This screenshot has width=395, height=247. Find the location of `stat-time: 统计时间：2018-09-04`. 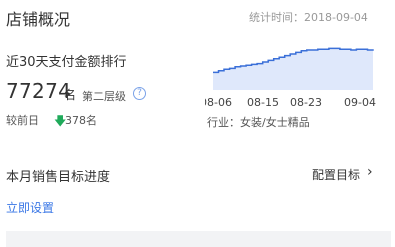

stat-time: 统计时间：2018-09-04 is located at coordinates (308, 17).